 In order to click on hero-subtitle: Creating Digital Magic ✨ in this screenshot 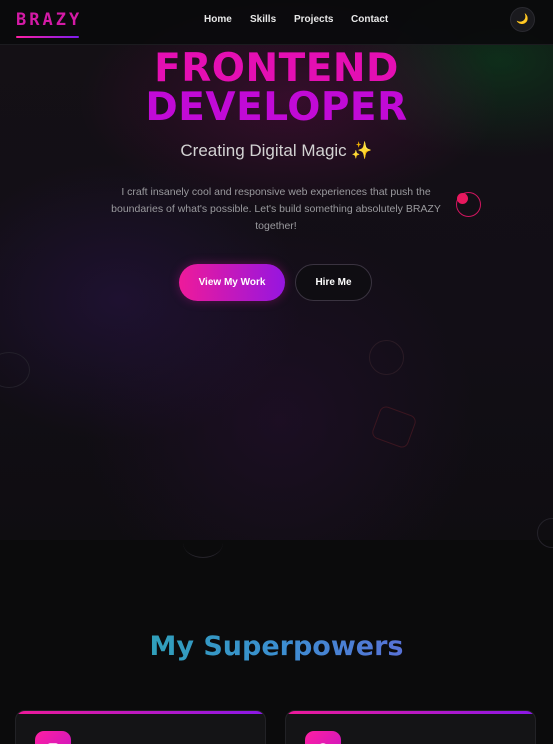, I will do `click(276, 151)`.